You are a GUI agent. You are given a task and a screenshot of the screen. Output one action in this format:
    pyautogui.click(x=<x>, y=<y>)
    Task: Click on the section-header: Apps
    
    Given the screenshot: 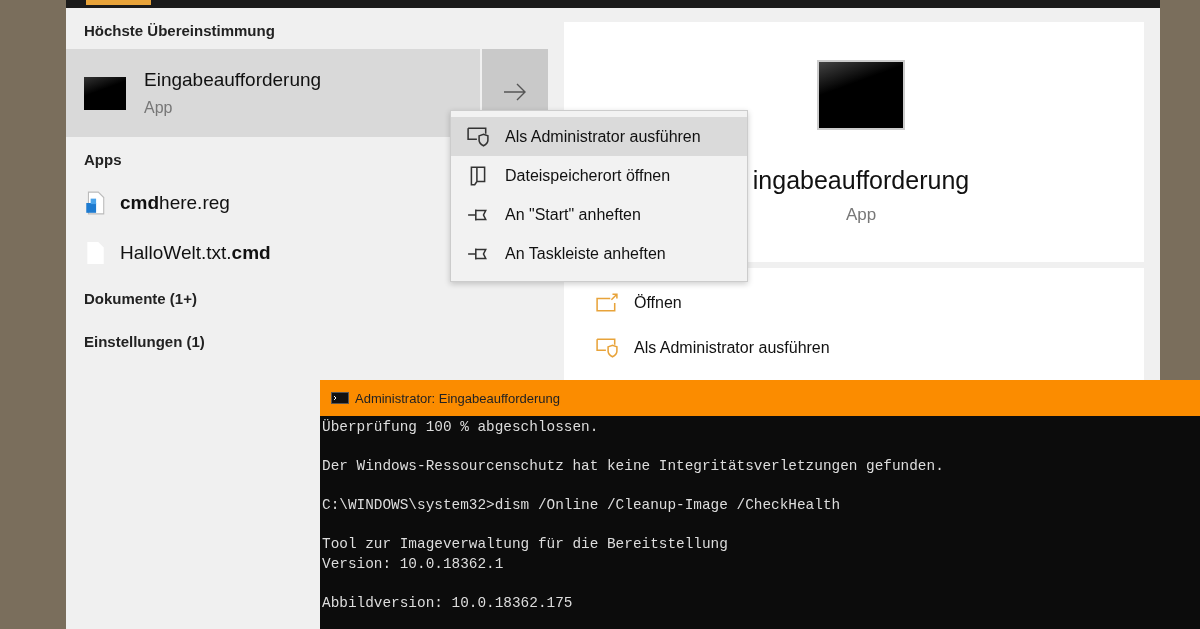 What is the action you would take?
    pyautogui.click(x=103, y=160)
    